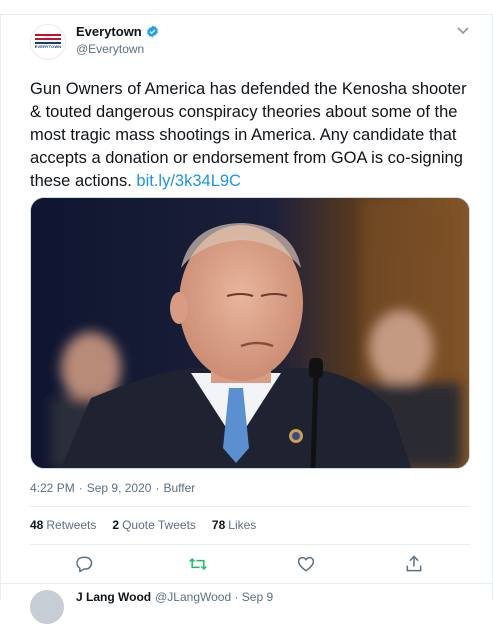 This screenshot has width=493, height=624. I want to click on chevron-down-icon, so click(463, 31).